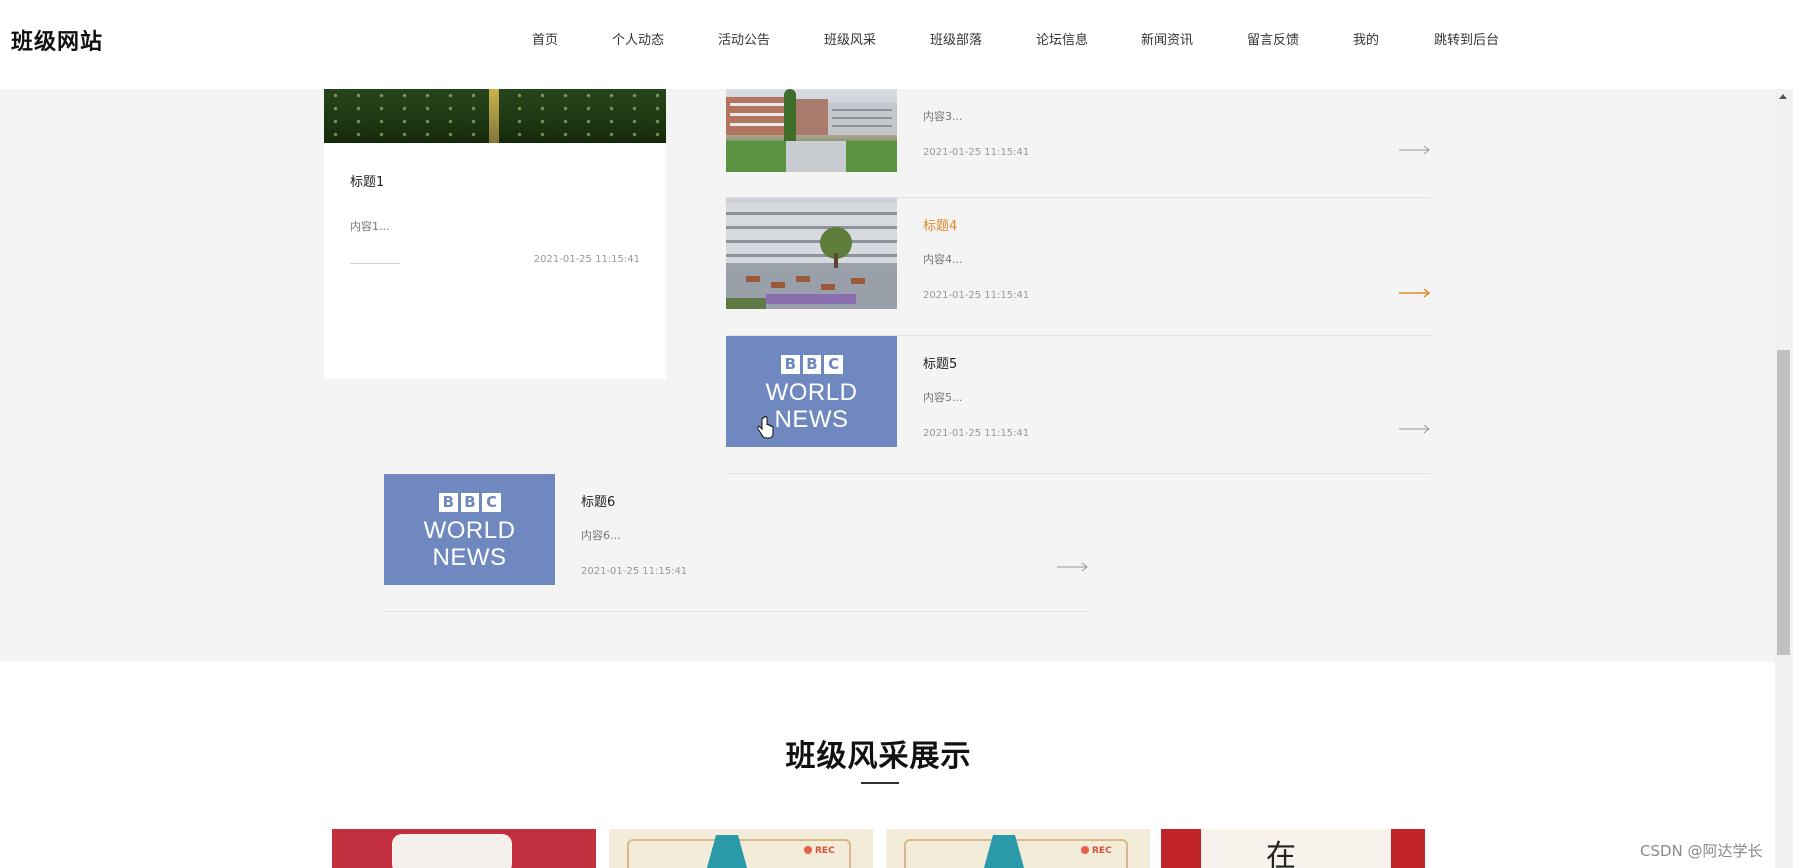 The height and width of the screenshot is (868, 1793). What do you see at coordinates (850, 38) in the screenshot?
I see `nav-item-class-style: 班级风采` at bounding box center [850, 38].